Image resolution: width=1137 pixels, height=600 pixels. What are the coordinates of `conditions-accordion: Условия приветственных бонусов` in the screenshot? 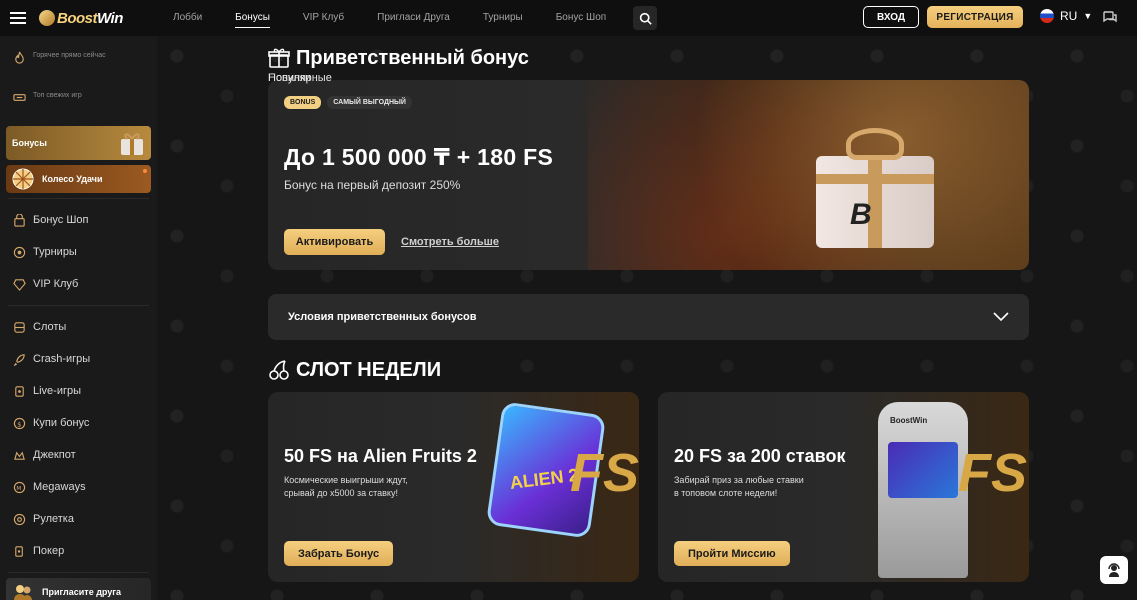 It's located at (648, 317).